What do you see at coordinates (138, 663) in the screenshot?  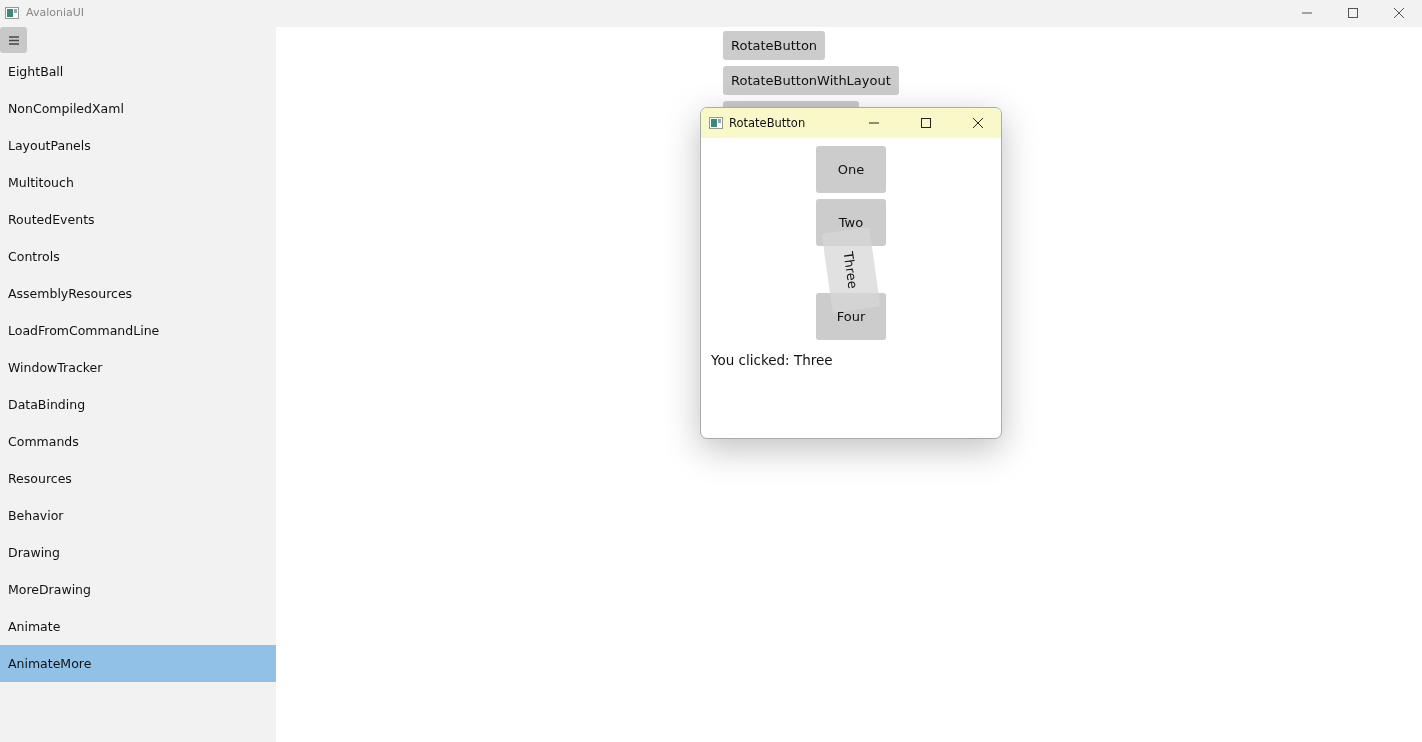 I see `sidebar-item: AnimateMore` at bounding box center [138, 663].